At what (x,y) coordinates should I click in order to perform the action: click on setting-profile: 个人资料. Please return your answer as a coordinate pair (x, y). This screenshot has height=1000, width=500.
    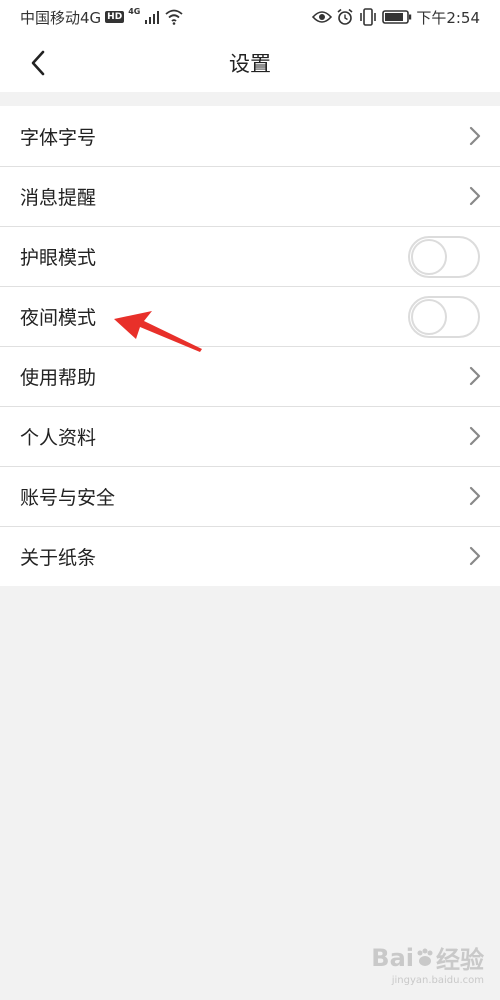
    Looking at the image, I should click on (250, 436).